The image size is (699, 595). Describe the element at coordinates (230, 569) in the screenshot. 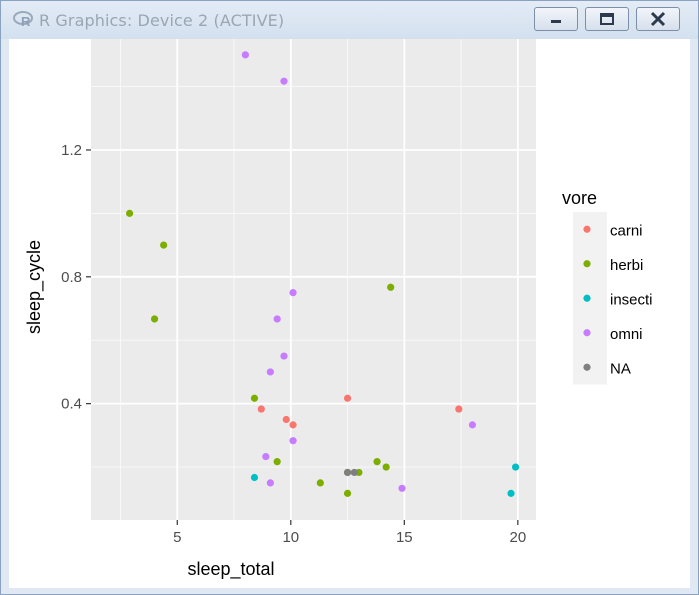

I see `x-axis-label: sleep_total` at that location.